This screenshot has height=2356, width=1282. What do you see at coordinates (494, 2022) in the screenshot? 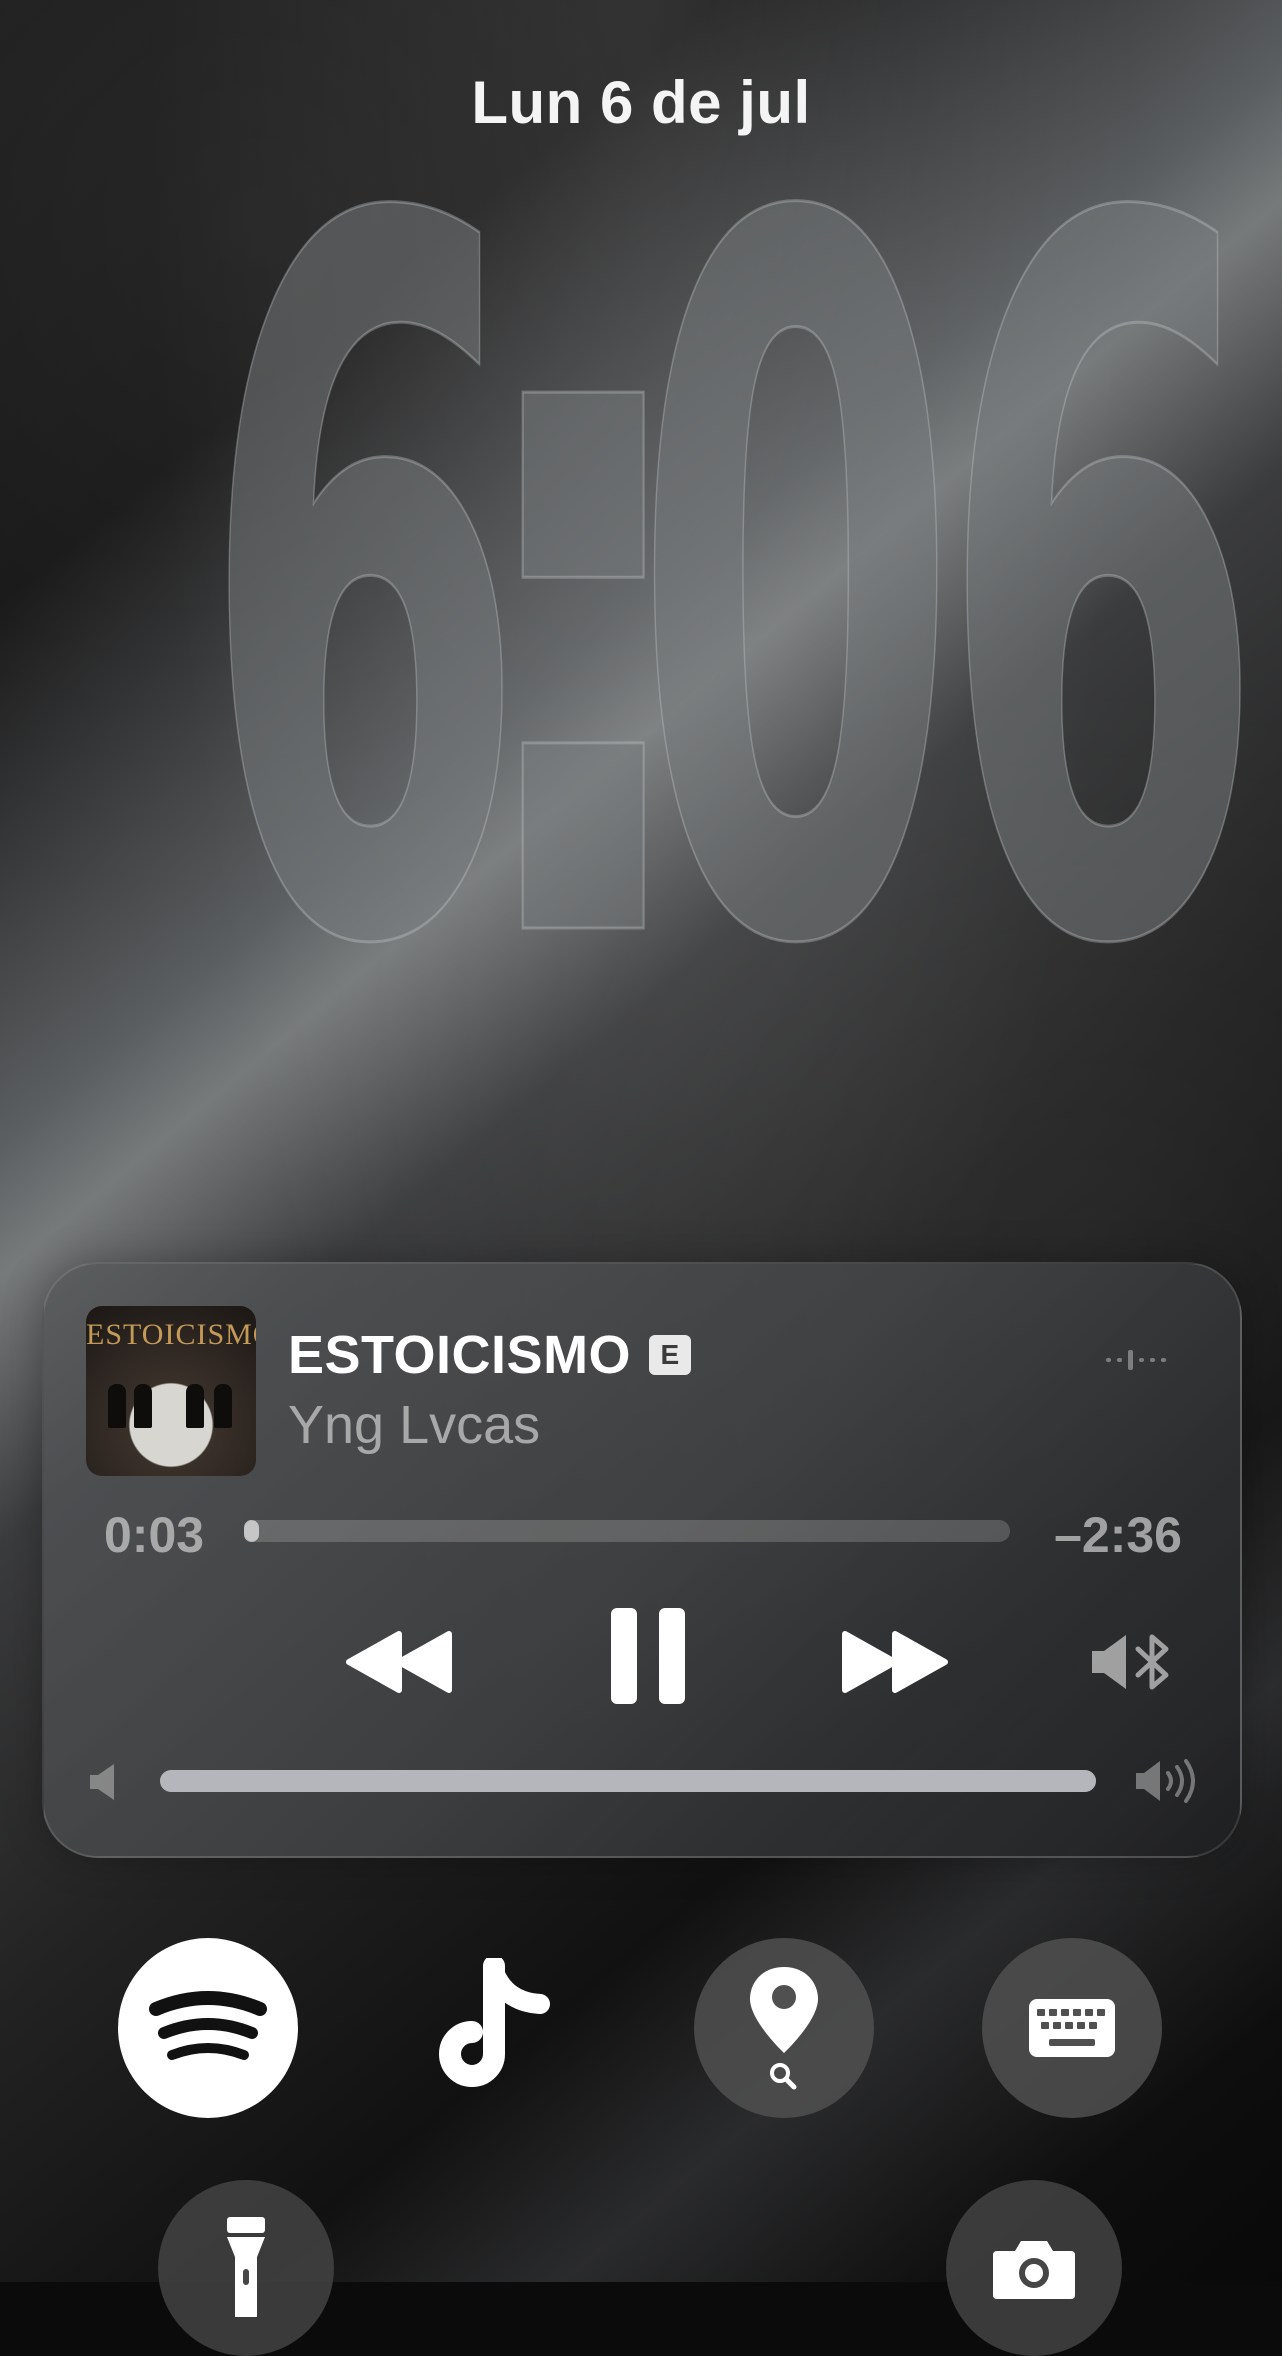
I see `tiktok-icon` at bounding box center [494, 2022].